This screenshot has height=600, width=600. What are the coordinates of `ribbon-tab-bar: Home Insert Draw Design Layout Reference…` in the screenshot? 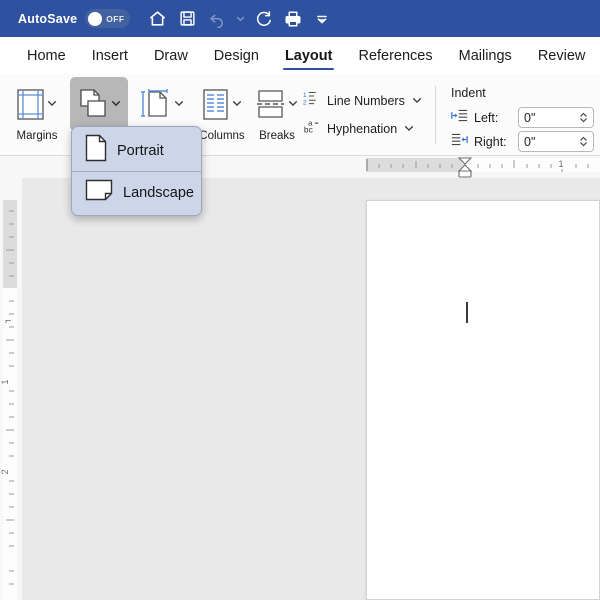 It's located at (300, 55).